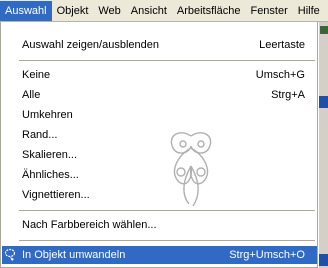 The width and height of the screenshot is (328, 268). What do you see at coordinates (109, 11) in the screenshot?
I see `menu-web: Web` at bounding box center [109, 11].